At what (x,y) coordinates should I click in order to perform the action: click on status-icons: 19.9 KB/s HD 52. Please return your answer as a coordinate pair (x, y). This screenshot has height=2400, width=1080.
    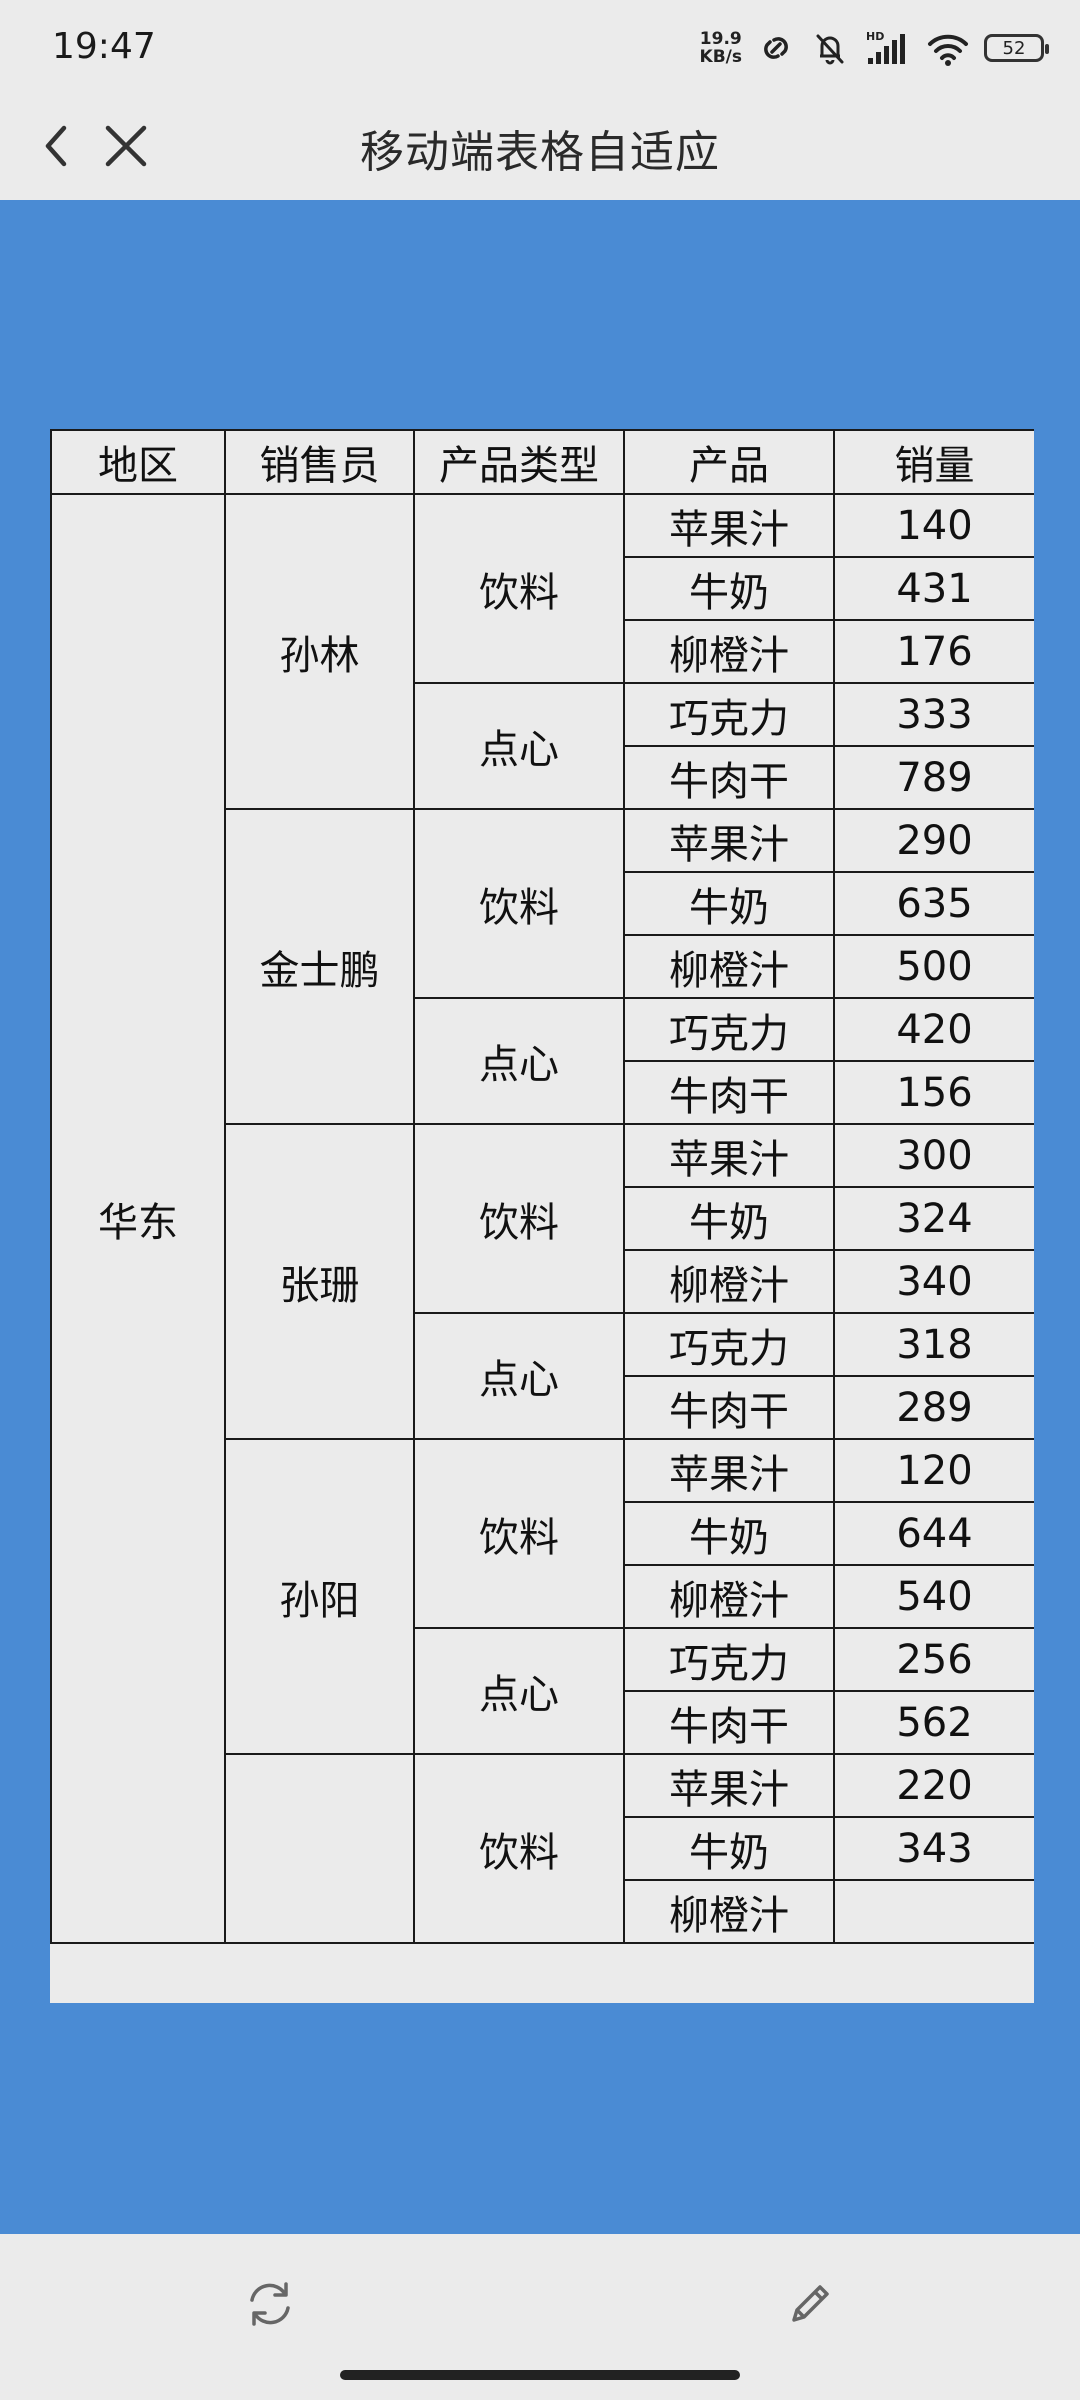
    Looking at the image, I should click on (874, 48).